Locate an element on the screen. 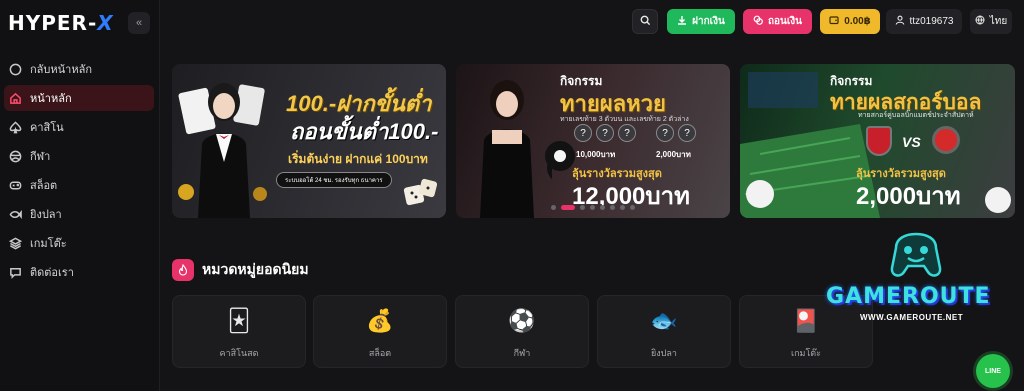 This screenshot has height=391, width=1024. sidebar-item-label: คาสิโน is located at coordinates (47, 128).